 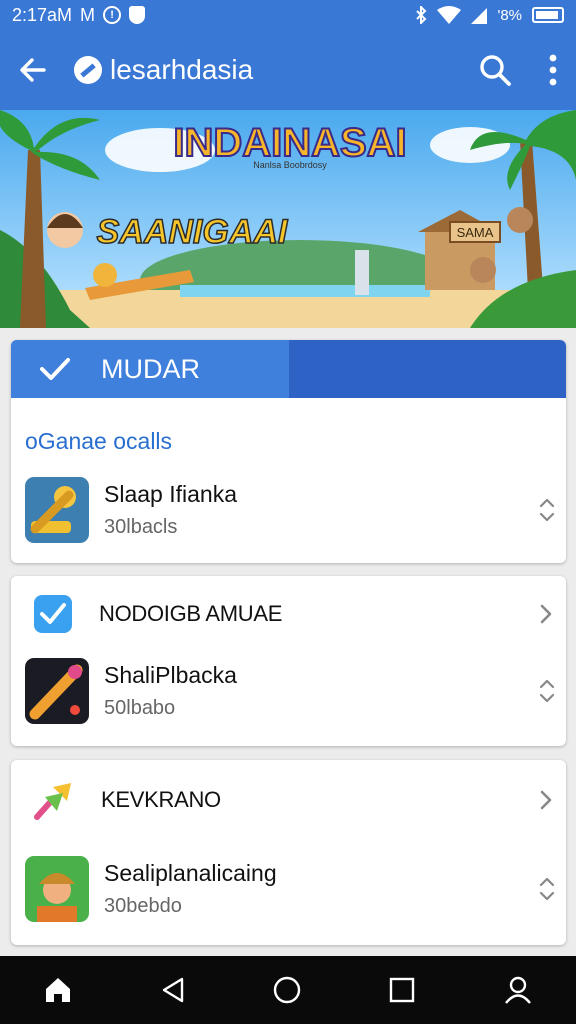 What do you see at coordinates (518, 990) in the screenshot?
I see `person-icon` at bounding box center [518, 990].